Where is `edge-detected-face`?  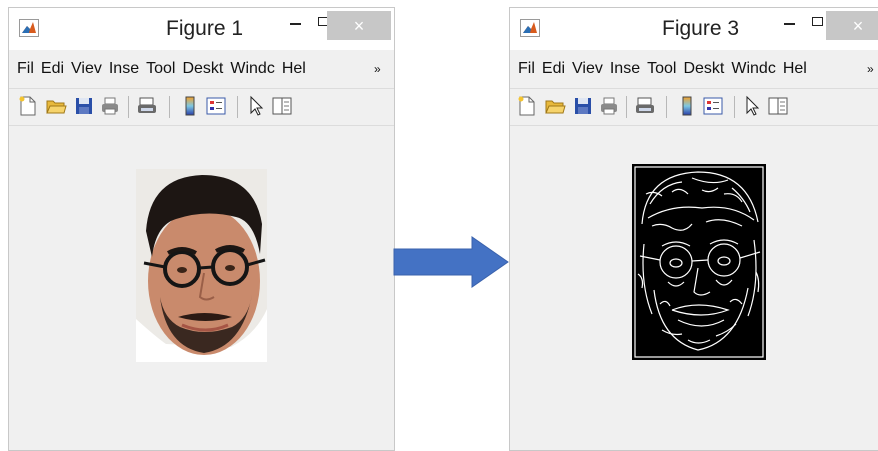 edge-detected-face is located at coordinates (699, 262).